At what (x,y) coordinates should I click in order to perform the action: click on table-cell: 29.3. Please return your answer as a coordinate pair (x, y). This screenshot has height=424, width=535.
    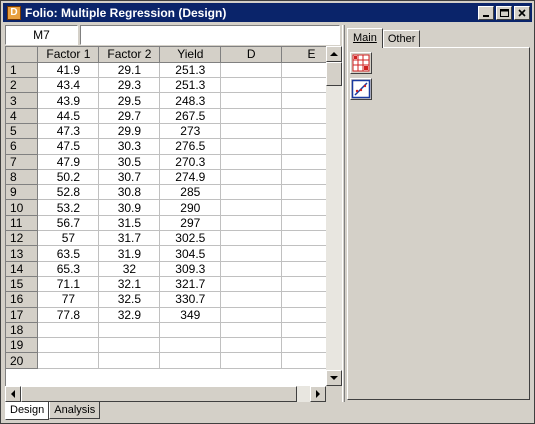
    Looking at the image, I should click on (129, 85).